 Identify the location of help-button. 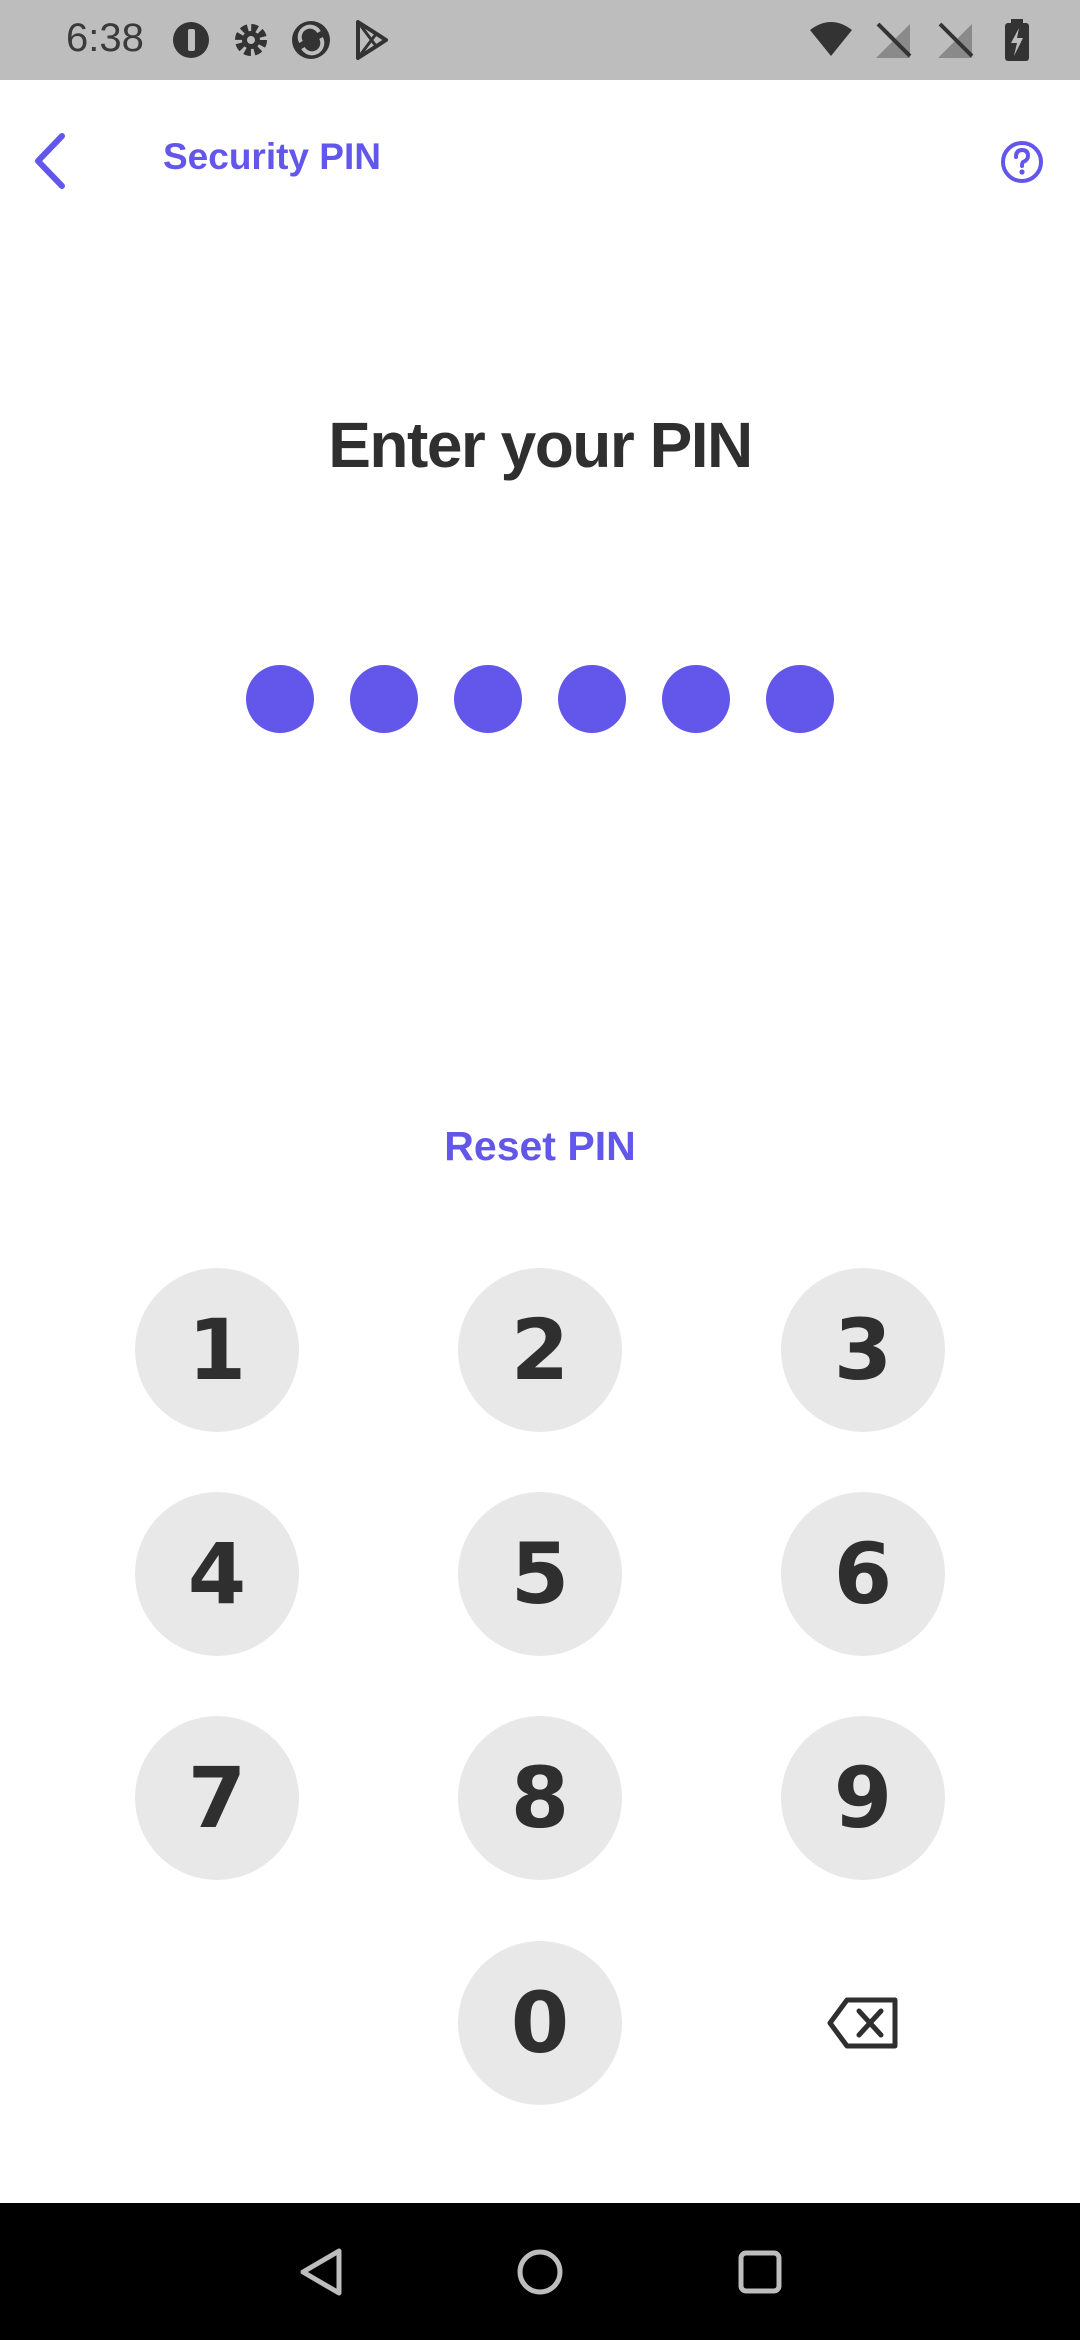
(1022, 162).